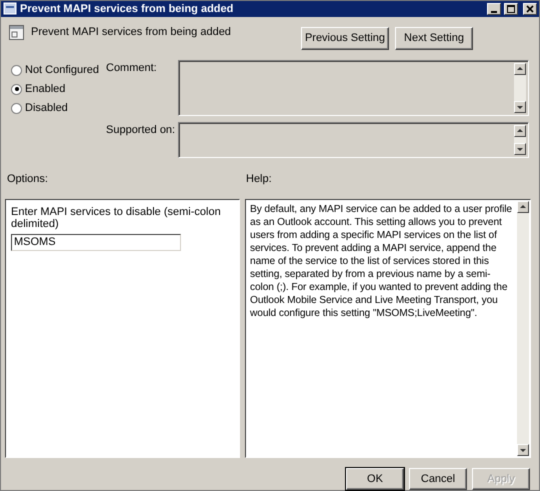 The height and width of the screenshot is (491, 540). What do you see at coordinates (381, 261) in the screenshot?
I see `help-text: By default, any MAPI service can be added to a user profile as an Outlook account. This setting allows you to prevent users from adding a specific MAPI services on the list of services. To prevent adding a MAPI service, append the name of the service to the list of services stored in this setting, separated by from a previous name by a semi-colon (;). For example, if you wanted to prevent adding the Outlook Mobile Service and Live Meeting Transport, you would configure this setting "MSOMS;LiveMeeting".` at bounding box center [381, 261].